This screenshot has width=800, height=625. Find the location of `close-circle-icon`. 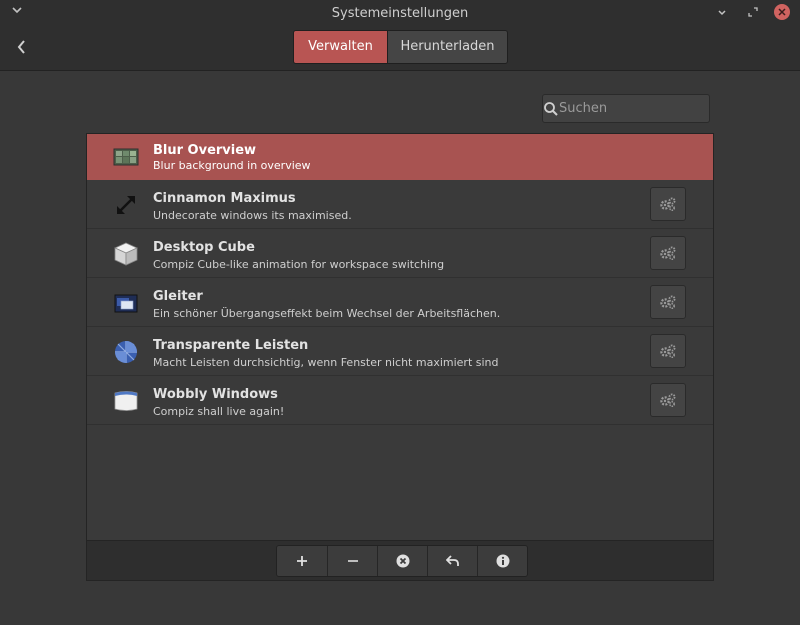

close-circle-icon is located at coordinates (402, 561).